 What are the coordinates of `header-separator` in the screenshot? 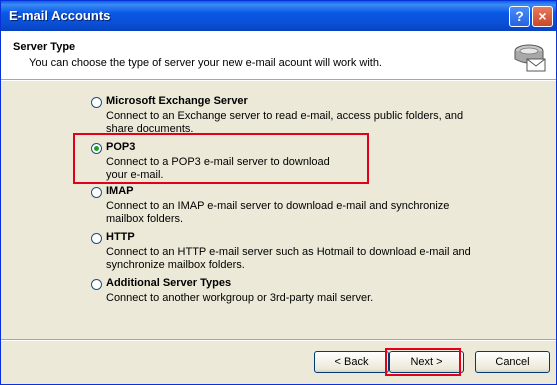 It's located at (278, 80).